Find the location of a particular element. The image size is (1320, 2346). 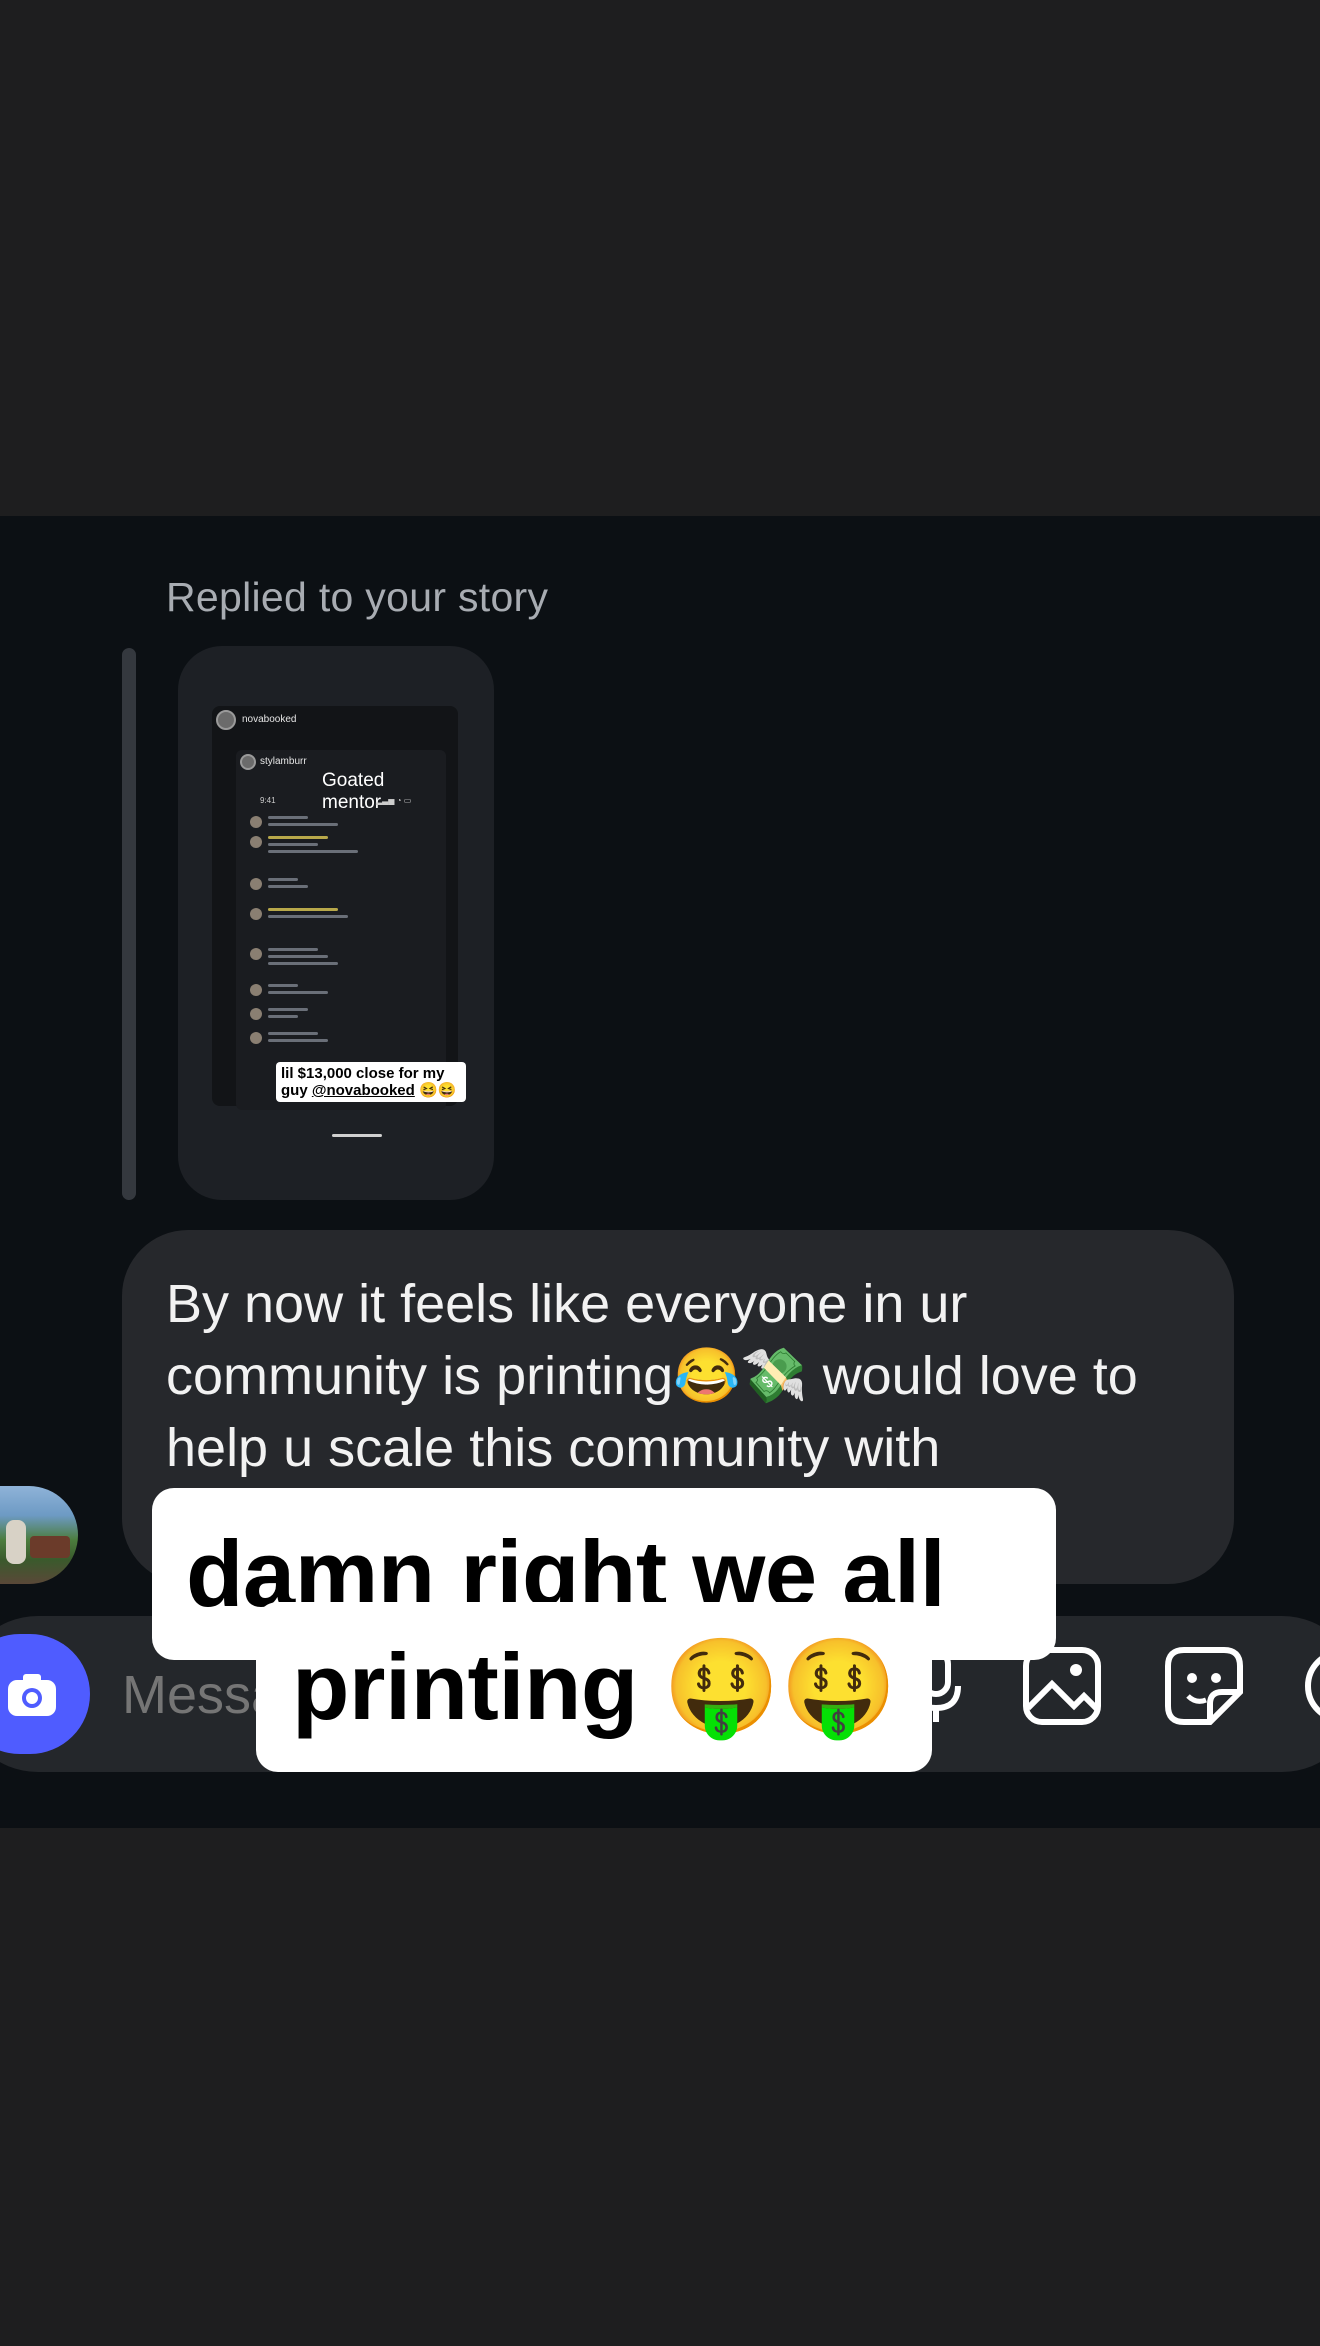

story-avatar is located at coordinates (226, 720).